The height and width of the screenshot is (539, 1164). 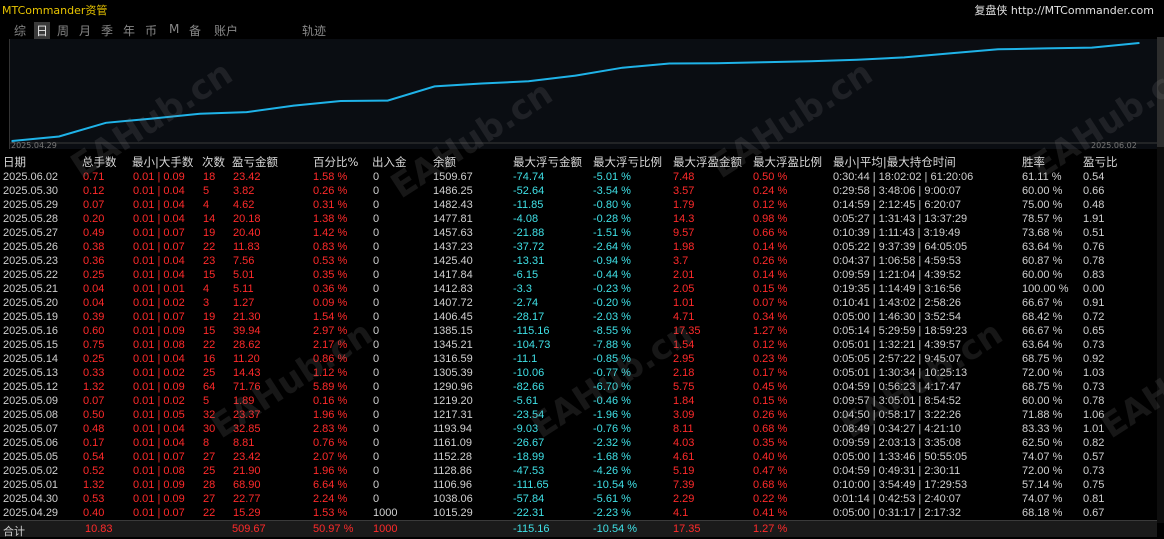 I want to click on tab-overview: 综, so click(x=20, y=30).